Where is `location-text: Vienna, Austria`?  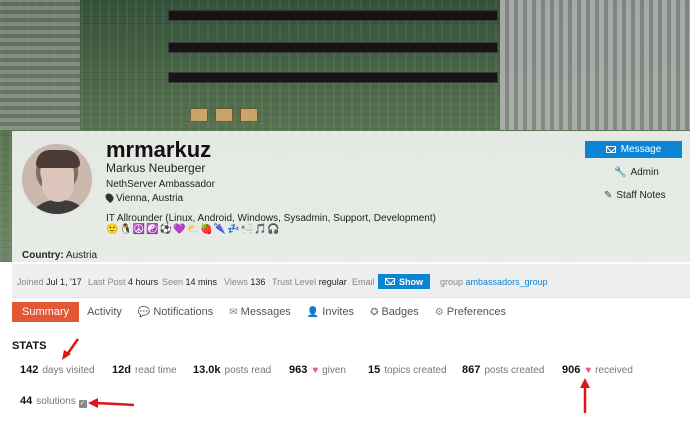 location-text: Vienna, Austria is located at coordinates (150, 198).